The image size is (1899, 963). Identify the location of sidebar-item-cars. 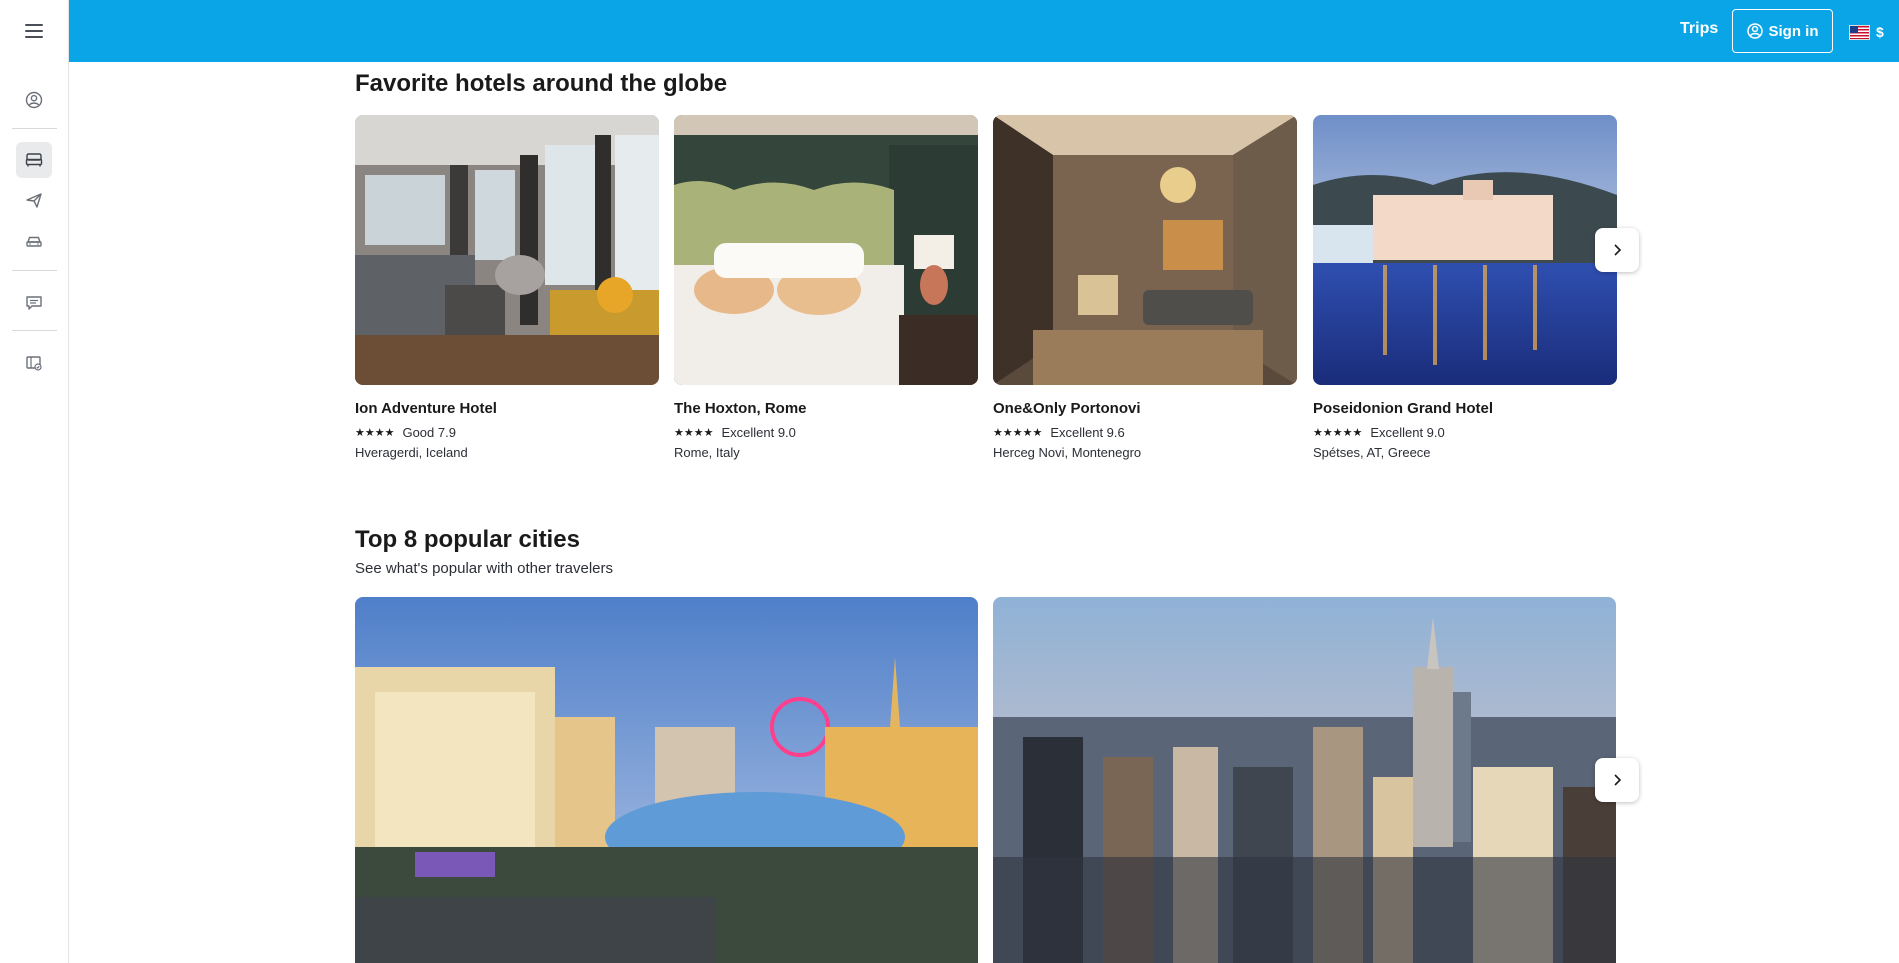
(34, 241).